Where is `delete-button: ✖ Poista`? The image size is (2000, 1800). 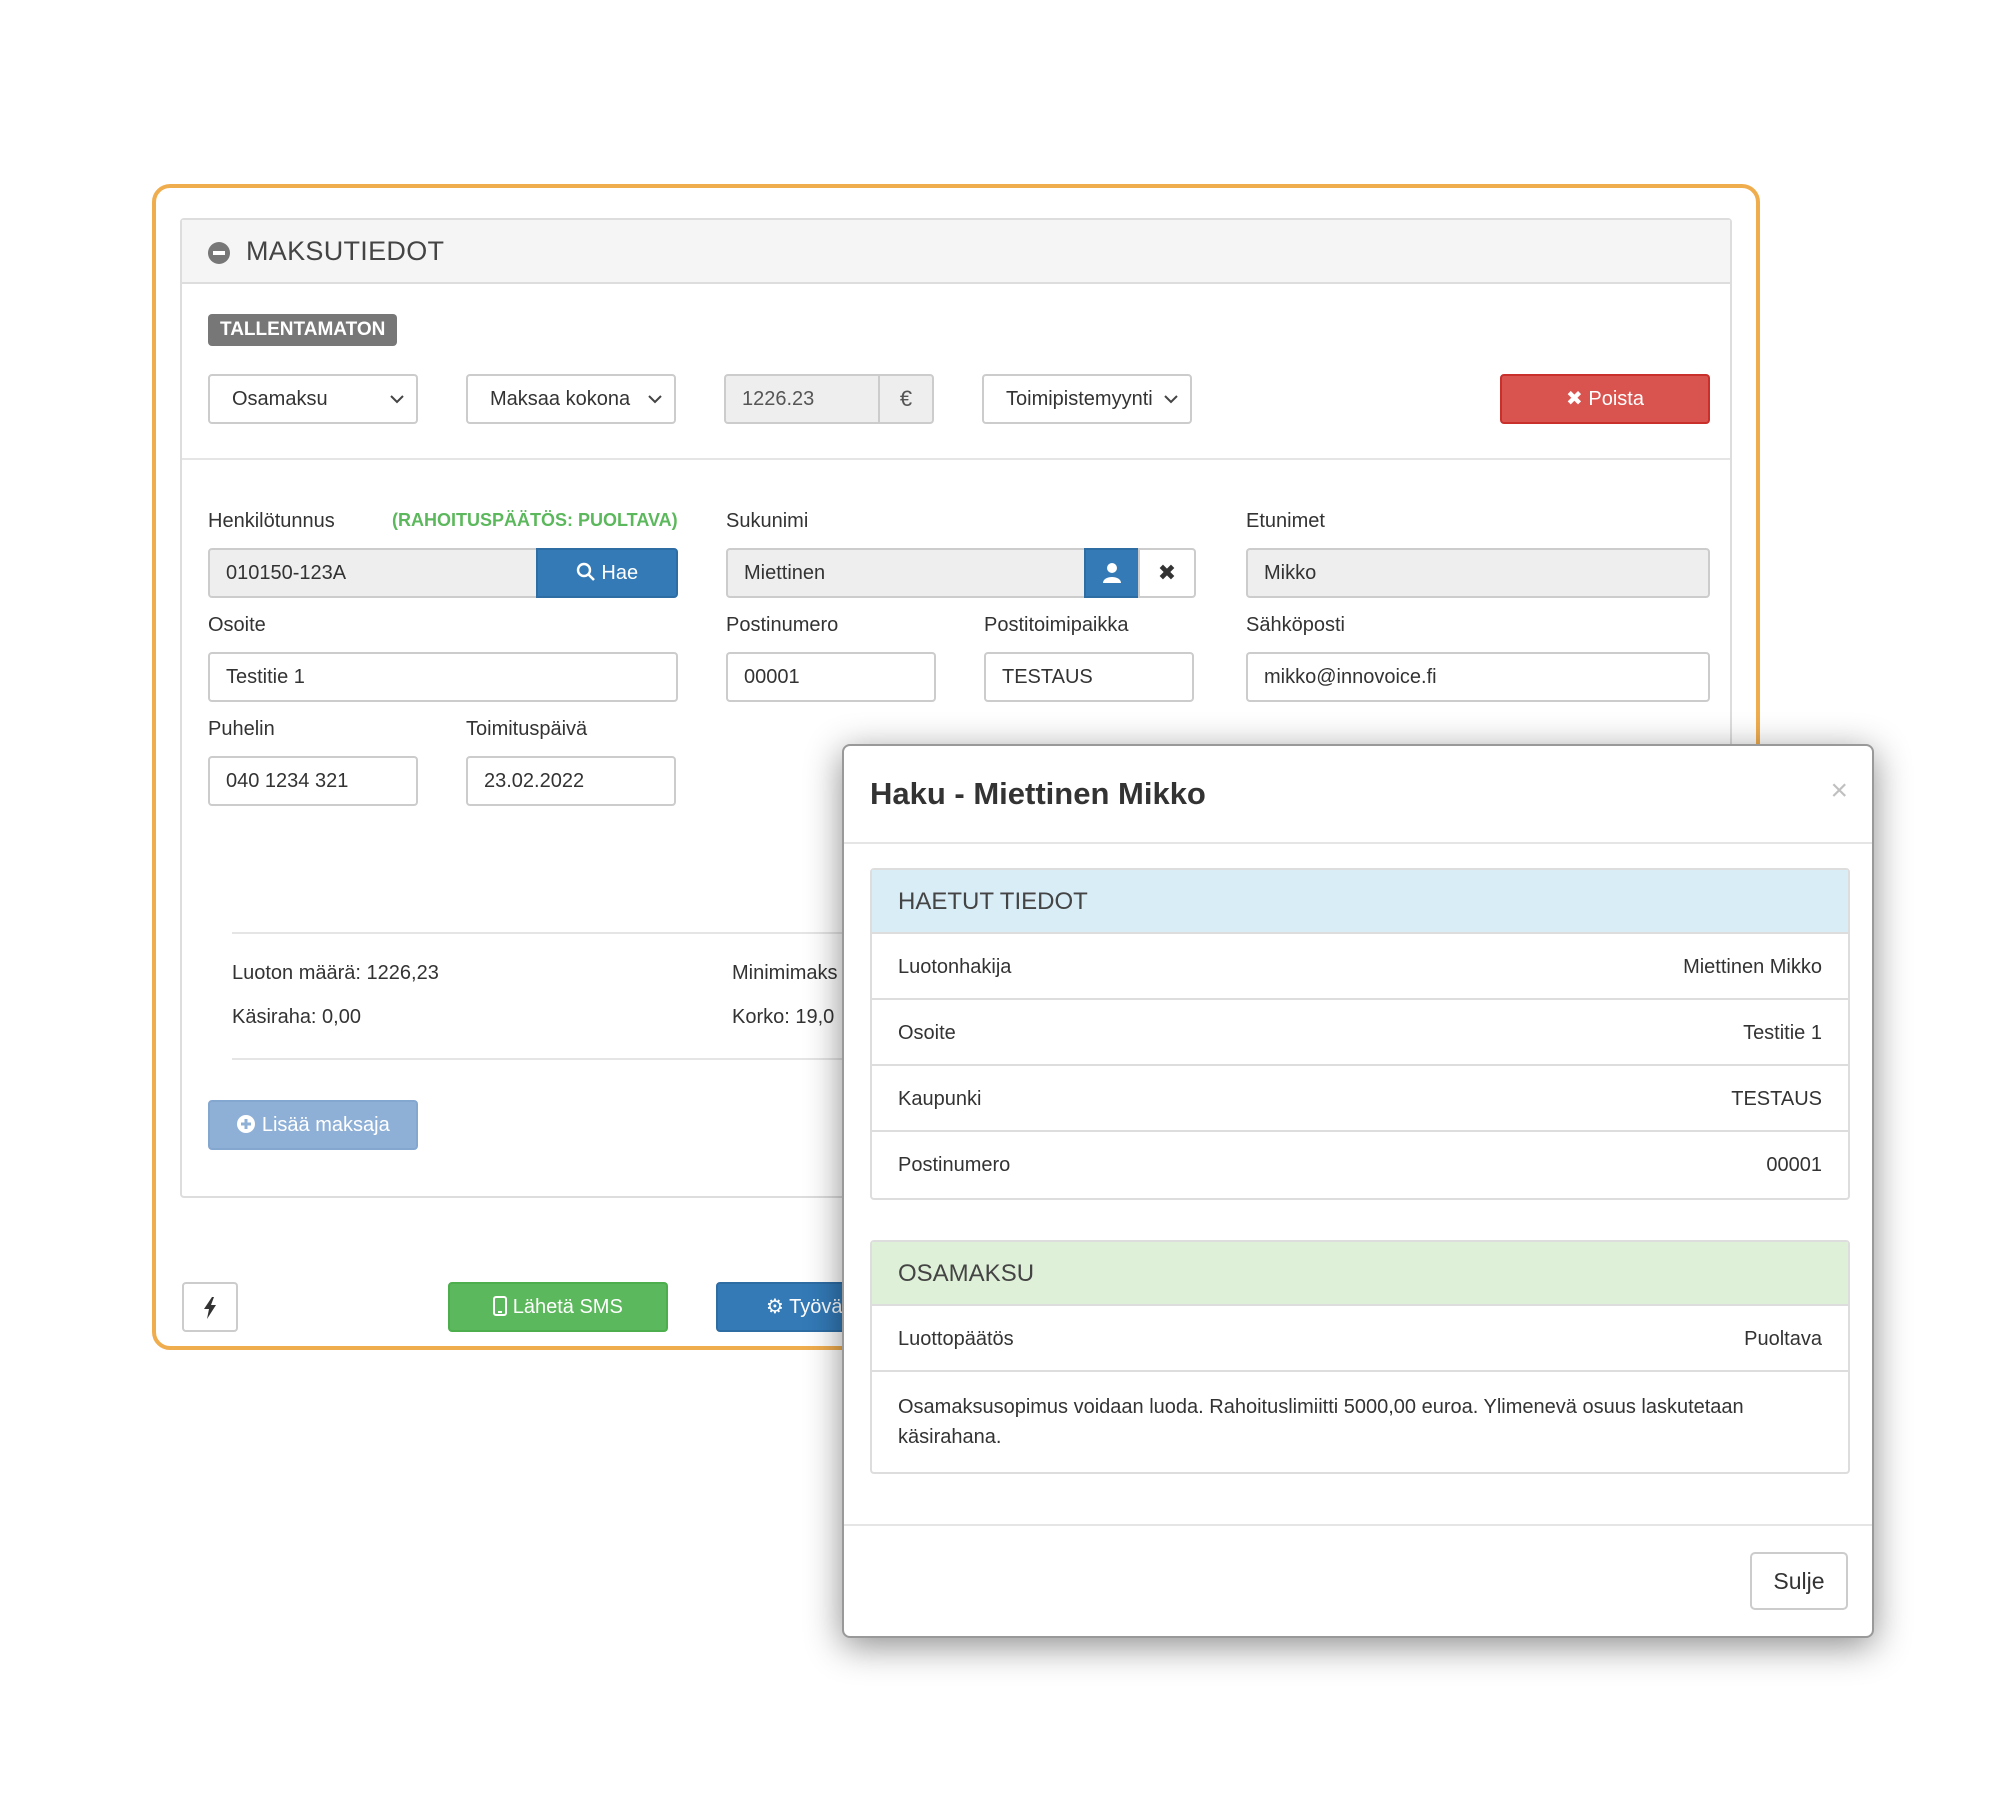
delete-button: ✖ Poista is located at coordinates (1605, 399).